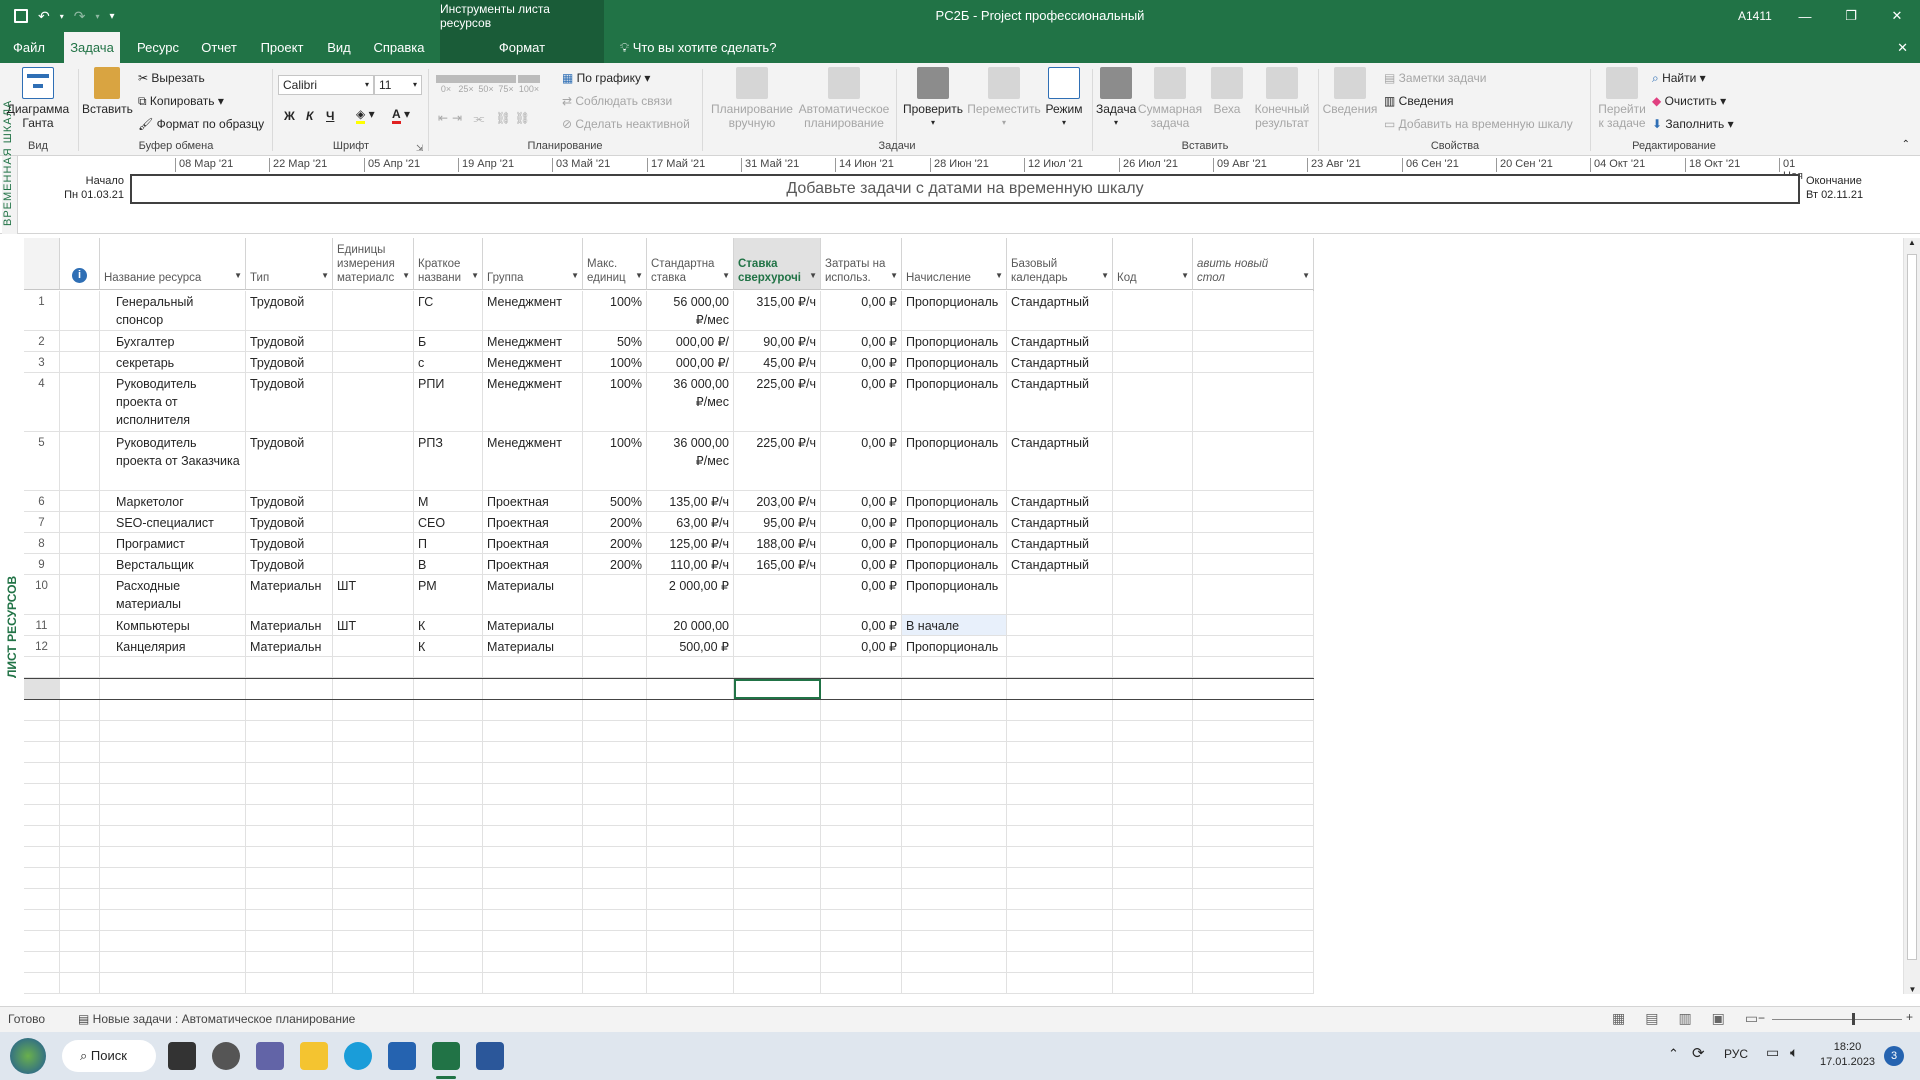 The height and width of the screenshot is (1080, 1920). What do you see at coordinates (173, 461) in the screenshot?
I see `cell-name: Руководитель проекта от Заказчика` at bounding box center [173, 461].